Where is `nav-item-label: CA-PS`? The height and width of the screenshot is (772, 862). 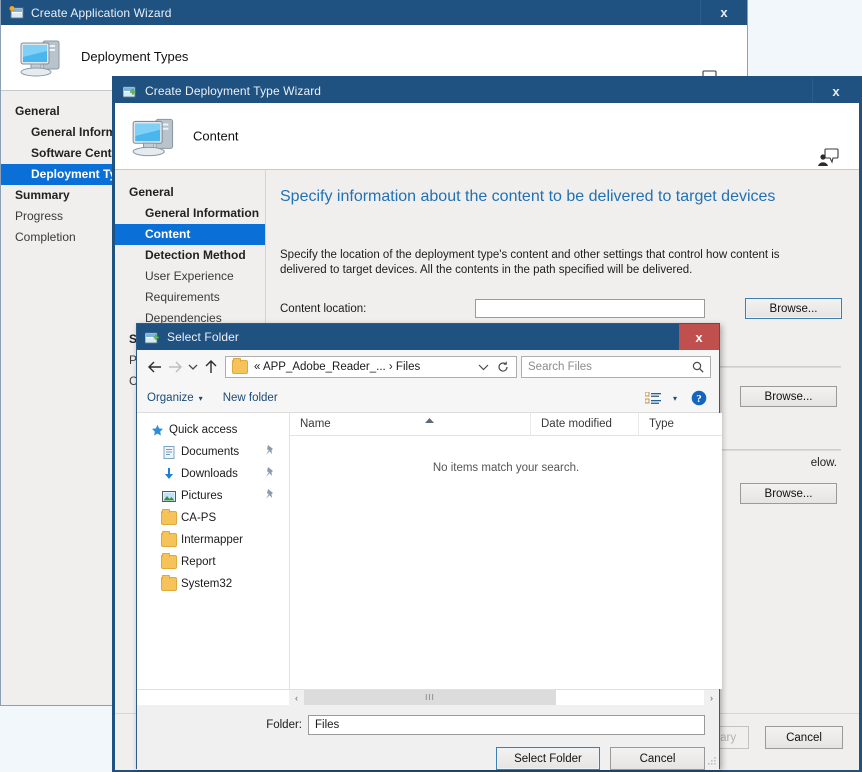
nav-item-label: CA-PS is located at coordinates (199, 518).